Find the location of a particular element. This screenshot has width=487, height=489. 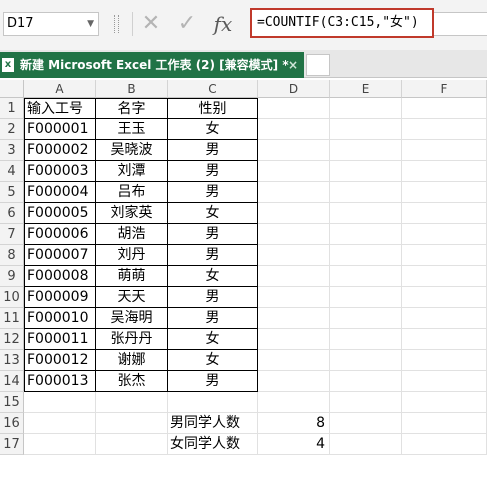

row-header-2: 2 is located at coordinates (12, 129).